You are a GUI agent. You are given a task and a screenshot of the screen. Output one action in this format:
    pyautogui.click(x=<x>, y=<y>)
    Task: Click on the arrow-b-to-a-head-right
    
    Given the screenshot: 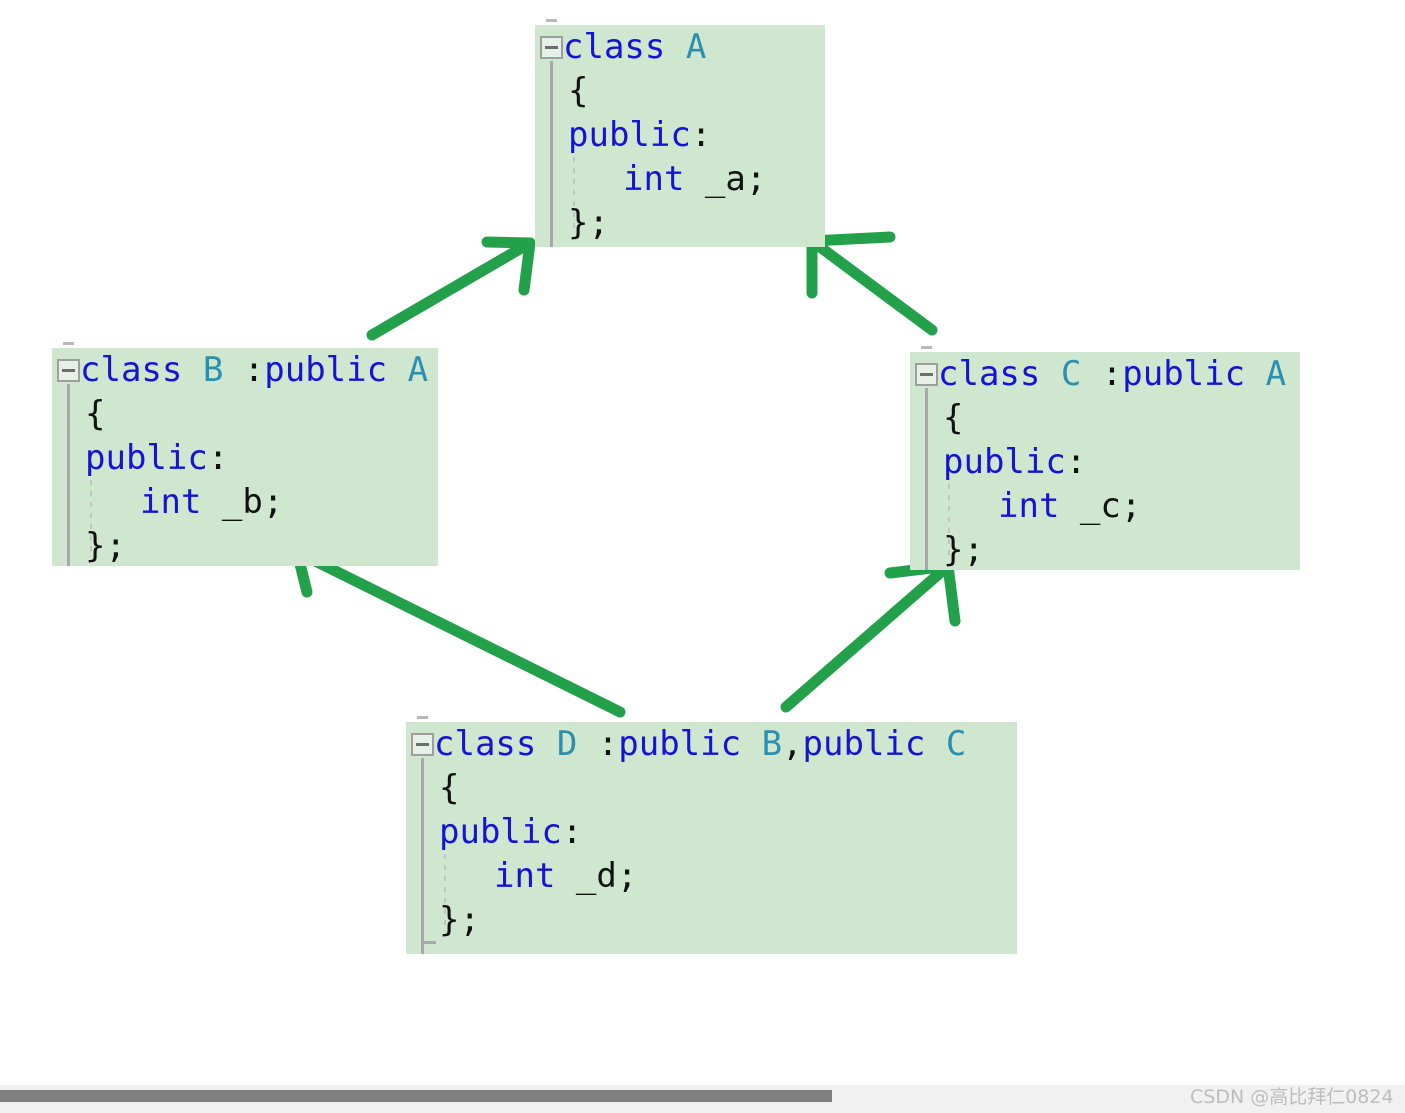 What is the action you would take?
    pyautogui.click(x=527, y=266)
    